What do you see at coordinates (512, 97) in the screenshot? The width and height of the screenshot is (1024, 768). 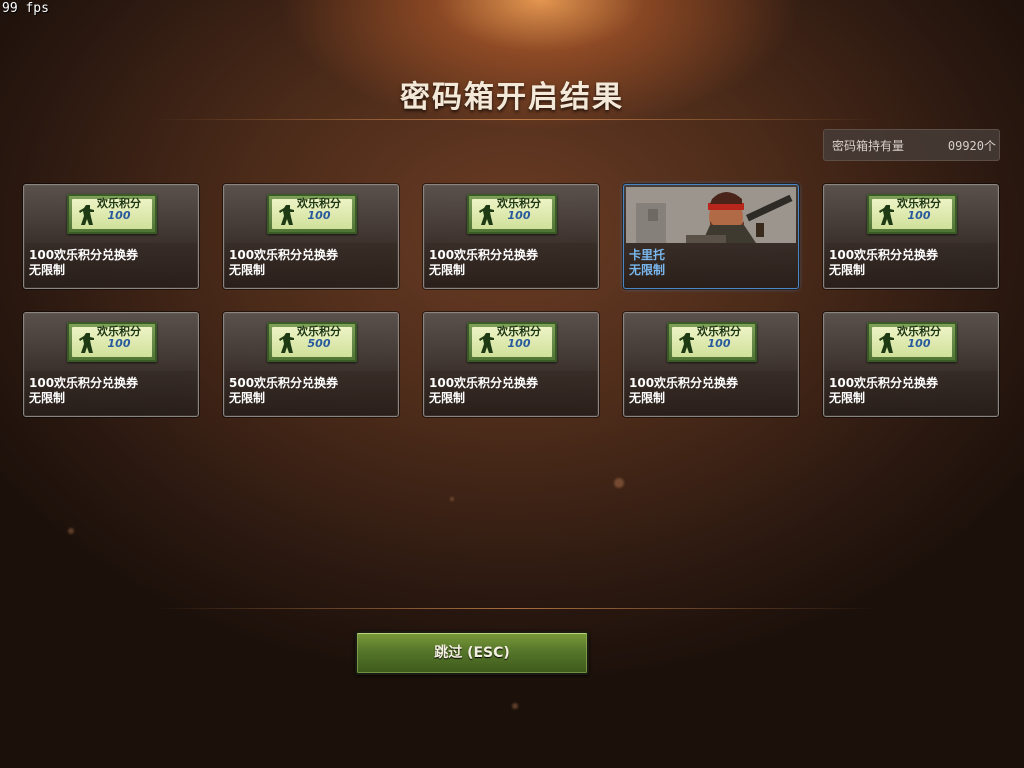 I see `page-title: 密码箱开启结果` at bounding box center [512, 97].